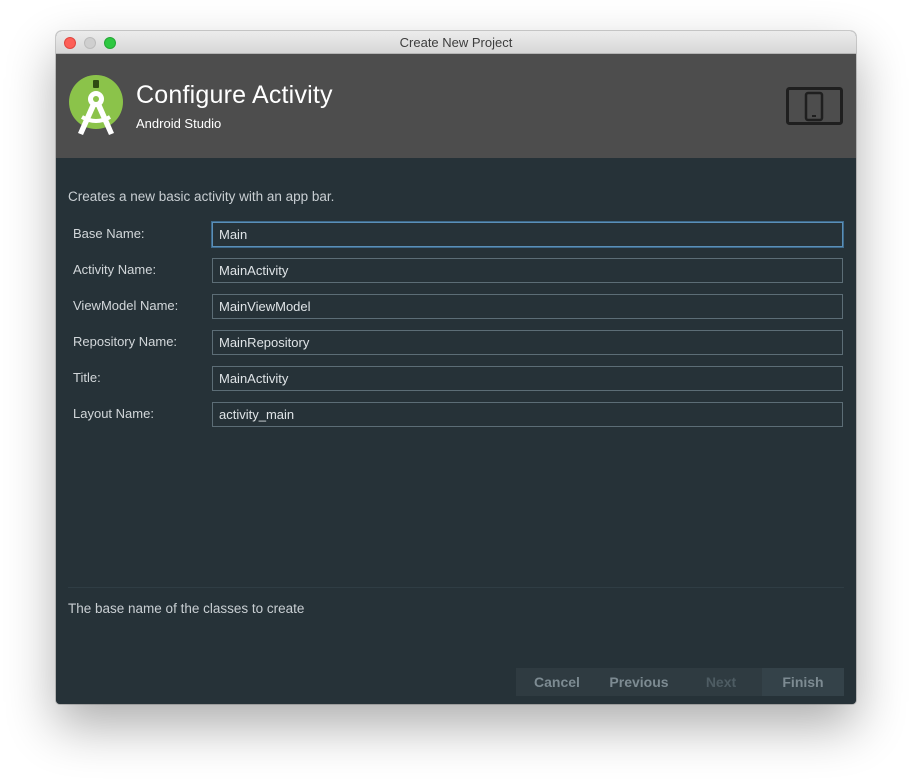 Image resolution: width=912 pixels, height=784 pixels. Describe the element at coordinates (721, 682) in the screenshot. I see `next-button: Next` at that location.